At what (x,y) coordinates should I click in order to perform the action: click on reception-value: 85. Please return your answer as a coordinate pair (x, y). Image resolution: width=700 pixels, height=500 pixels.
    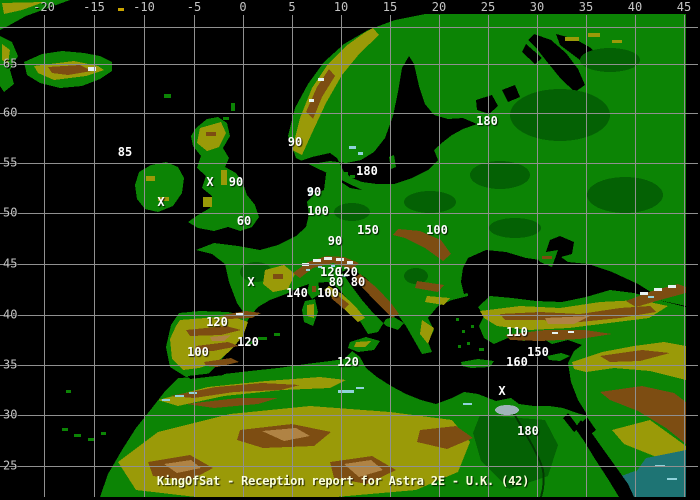
    Looking at the image, I should click on (125, 152).